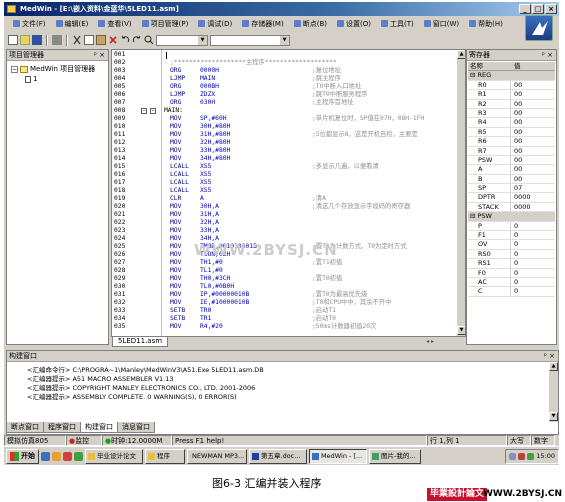 This screenshot has height=502, width=565. What do you see at coordinates (288, 263) in the screenshot?
I see `code-line: 027 MOV TH1,#0 ;置T1初值` at bounding box center [288, 263].